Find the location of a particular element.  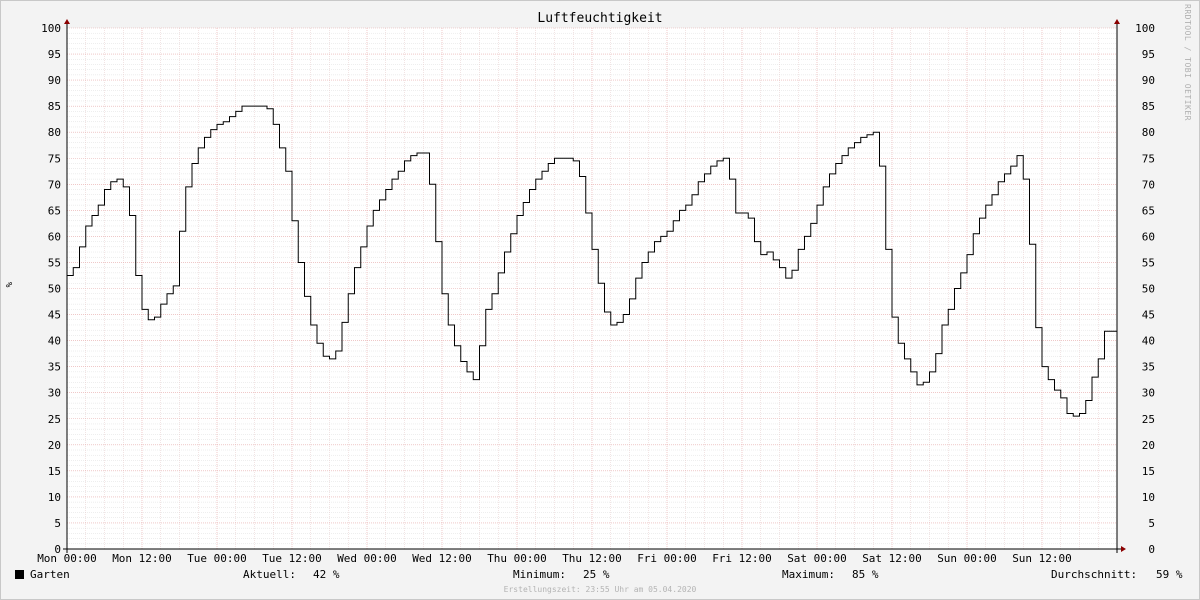

y-tick-label-right: 25 is located at coordinates (1148, 419).